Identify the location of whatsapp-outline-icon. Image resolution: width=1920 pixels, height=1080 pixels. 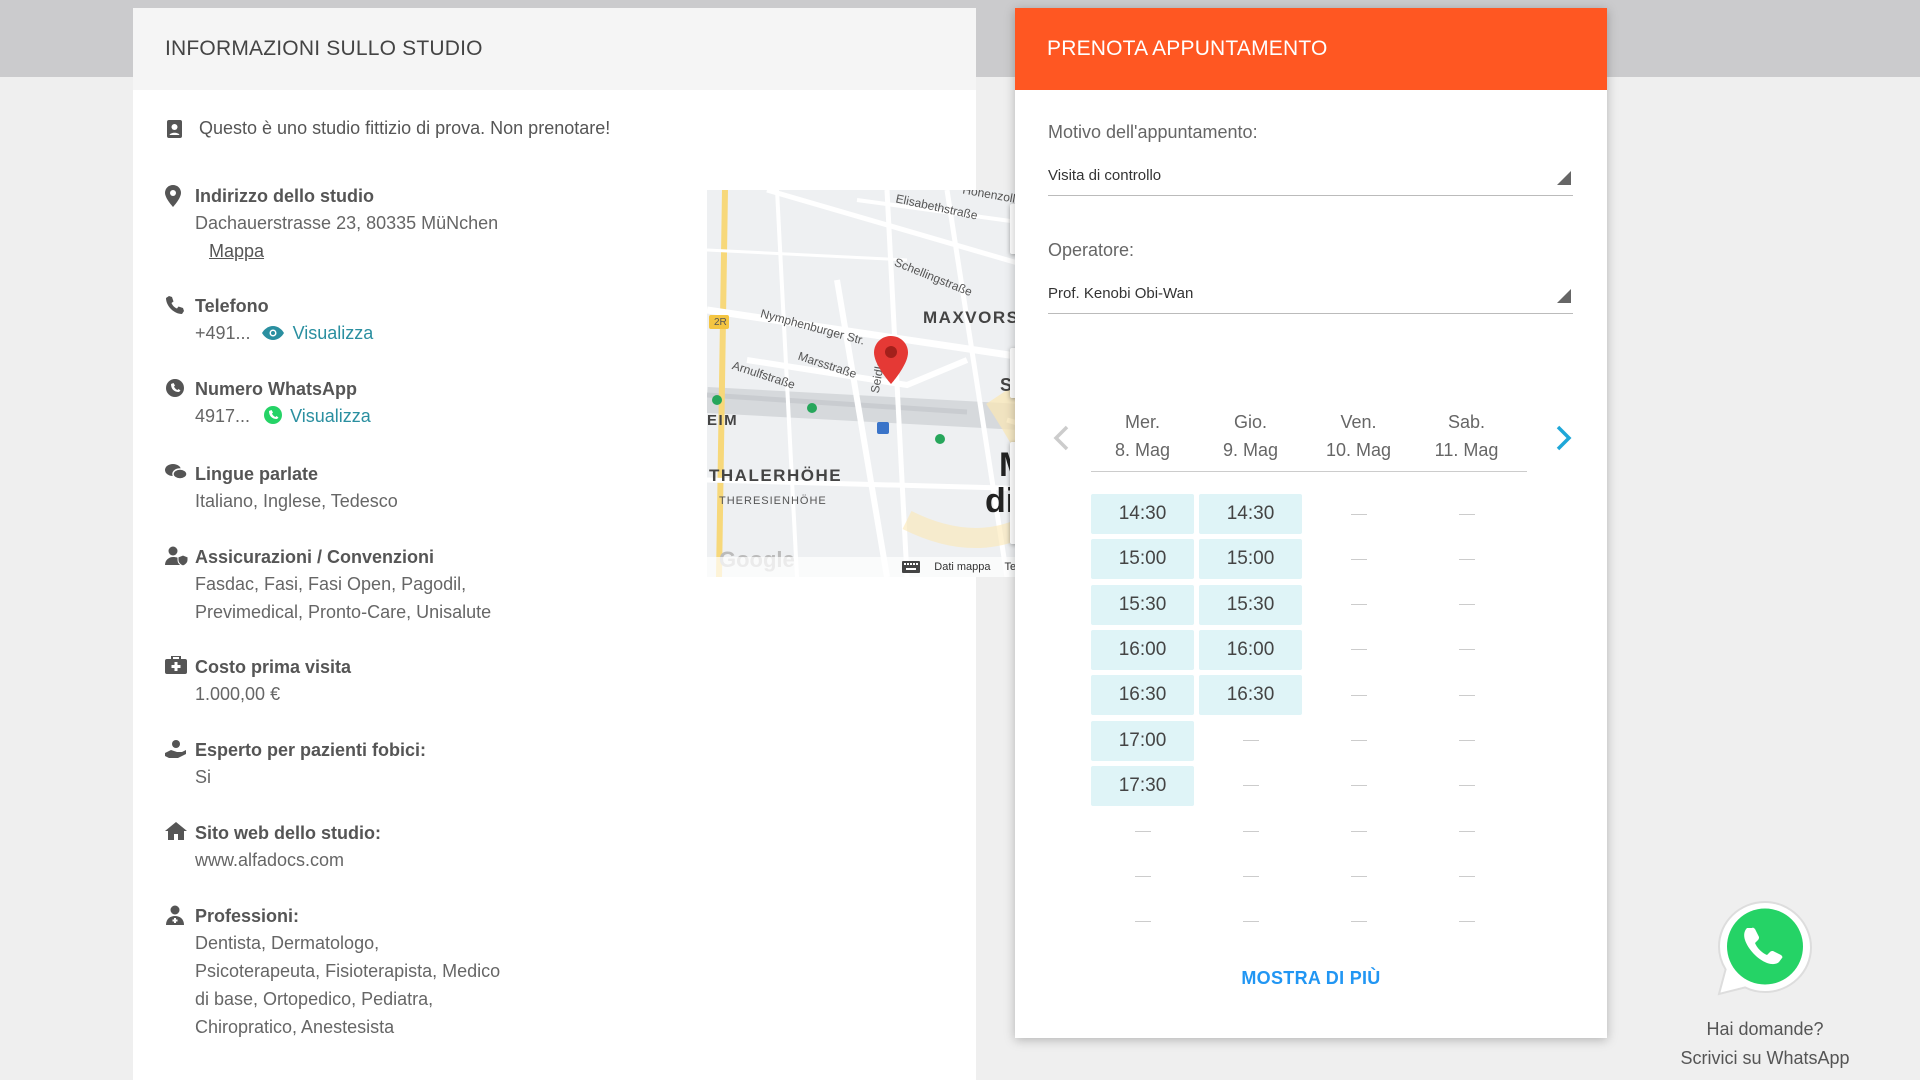
(175, 388).